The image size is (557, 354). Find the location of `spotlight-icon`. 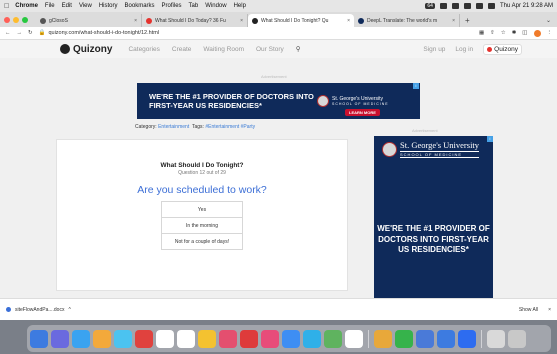

spotlight-icon is located at coordinates (479, 6).